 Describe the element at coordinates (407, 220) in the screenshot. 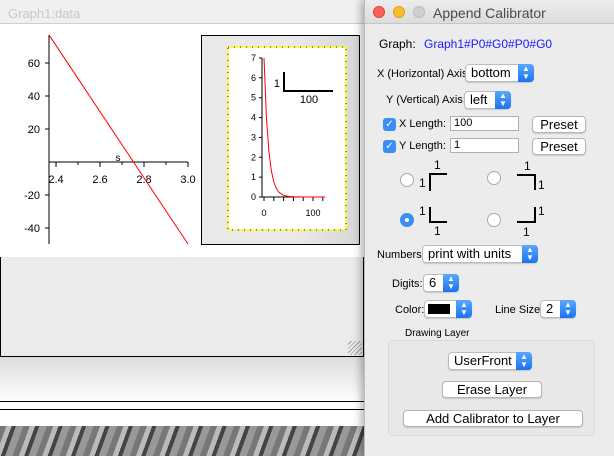

I see `orientation-bottom-left-radio` at that location.